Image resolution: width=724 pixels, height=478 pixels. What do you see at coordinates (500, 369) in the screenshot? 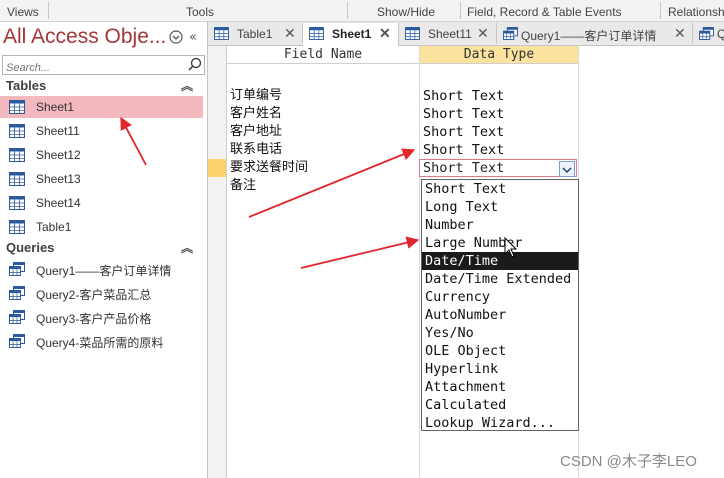
I see `dropdown-option: Hyperlink` at bounding box center [500, 369].